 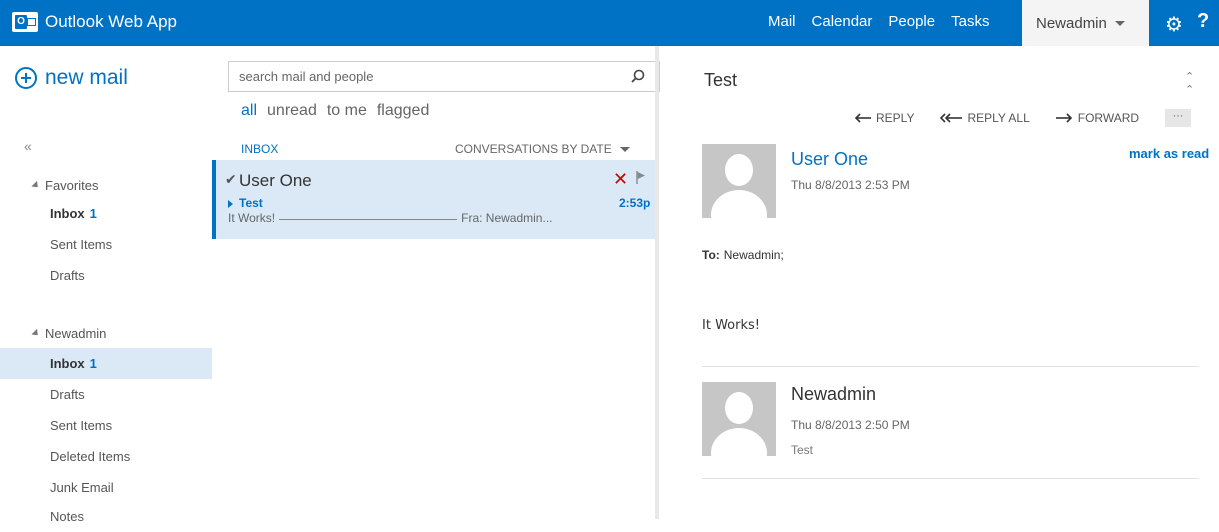 I want to click on arrow-left-icon, so click(x=862, y=118).